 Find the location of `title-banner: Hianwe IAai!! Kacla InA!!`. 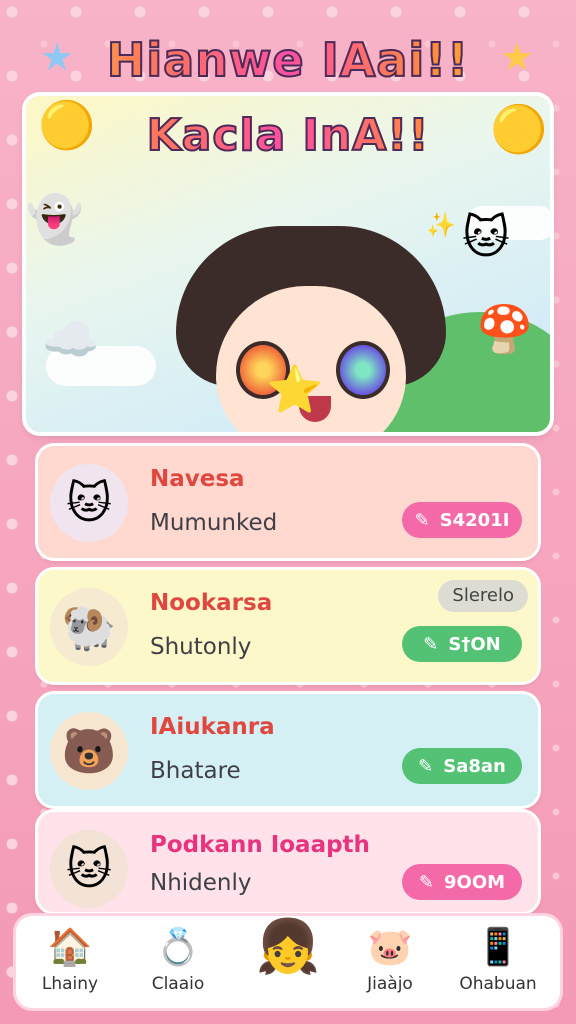

title-banner: Hianwe IAai!! Kacla InA!! is located at coordinates (288, 95).